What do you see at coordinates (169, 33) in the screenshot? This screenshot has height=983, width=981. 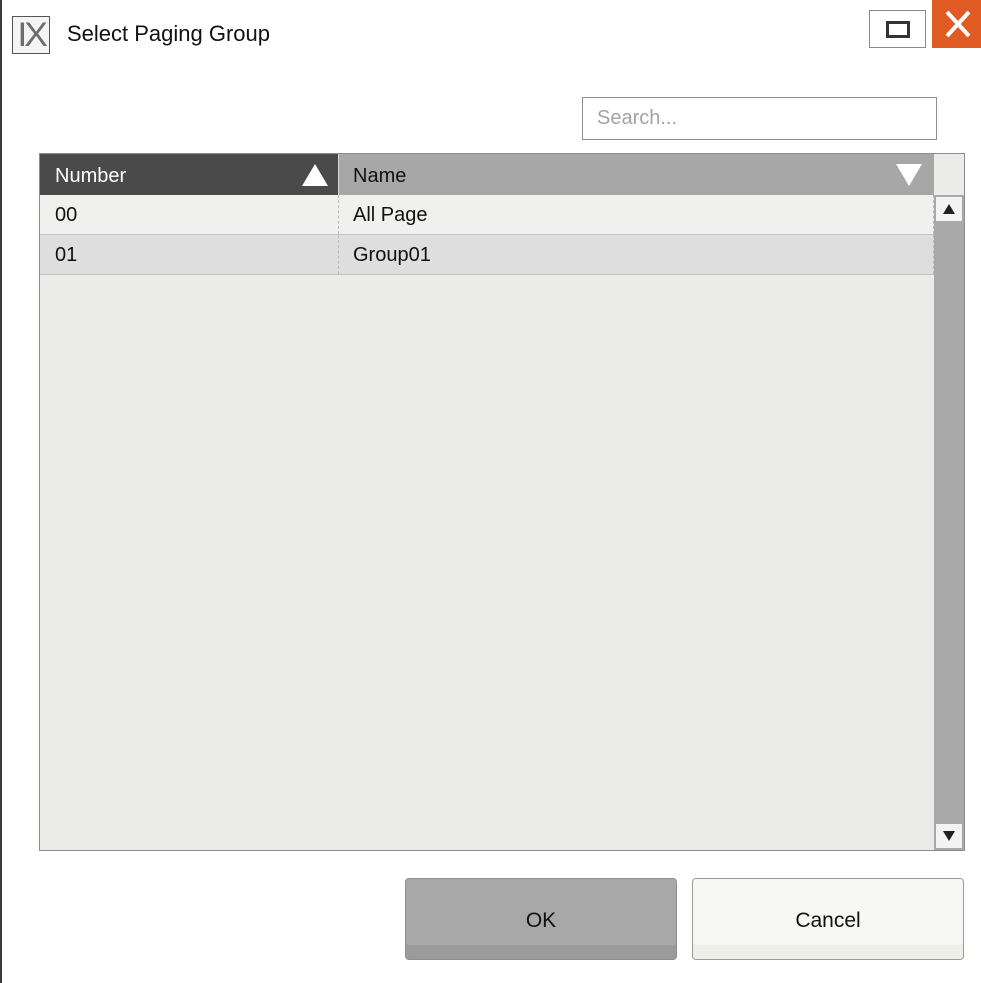 I see `window-title: Select Paging Group` at bounding box center [169, 33].